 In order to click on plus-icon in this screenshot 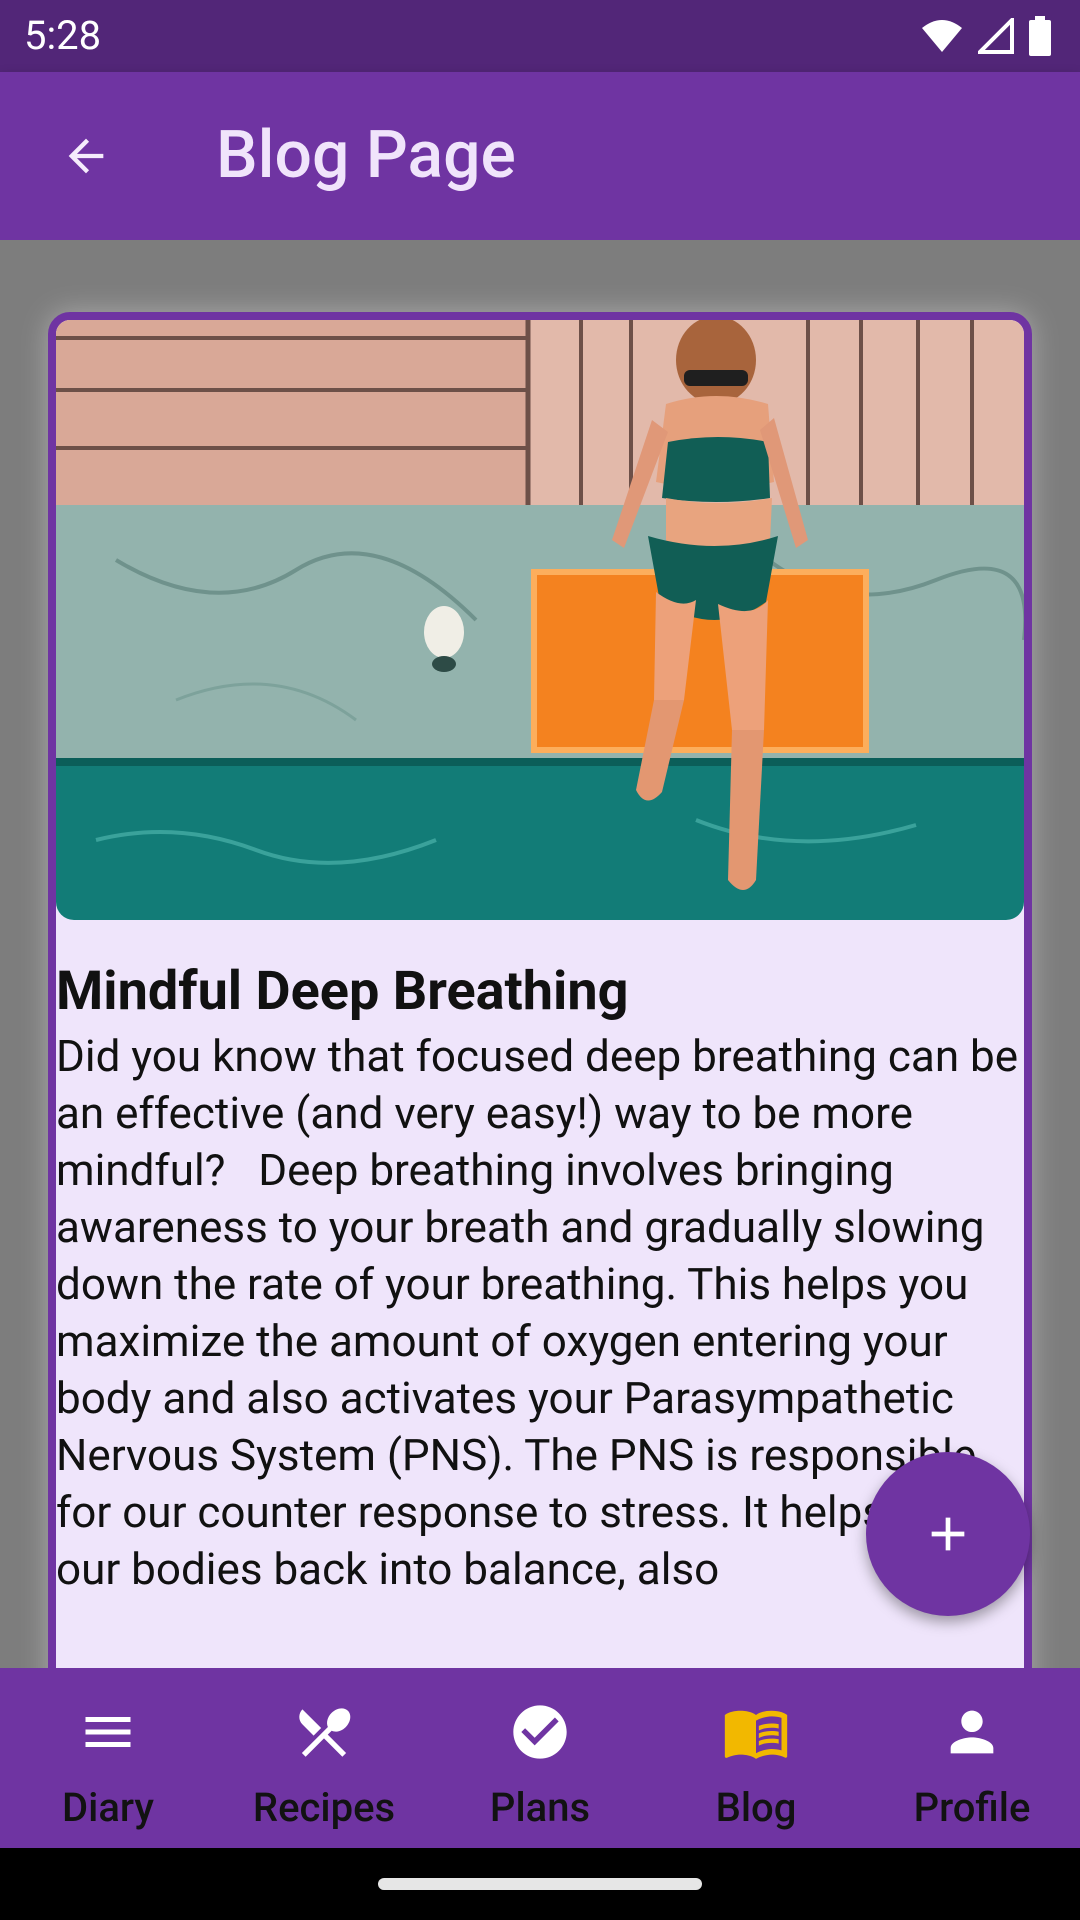, I will do `click(948, 1534)`.